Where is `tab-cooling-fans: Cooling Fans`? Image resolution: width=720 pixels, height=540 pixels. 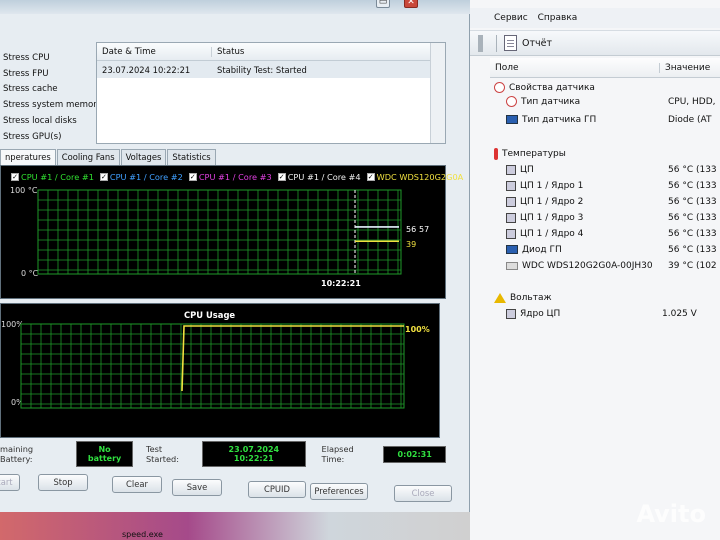 tab-cooling-fans: Cooling Fans is located at coordinates (88, 157).